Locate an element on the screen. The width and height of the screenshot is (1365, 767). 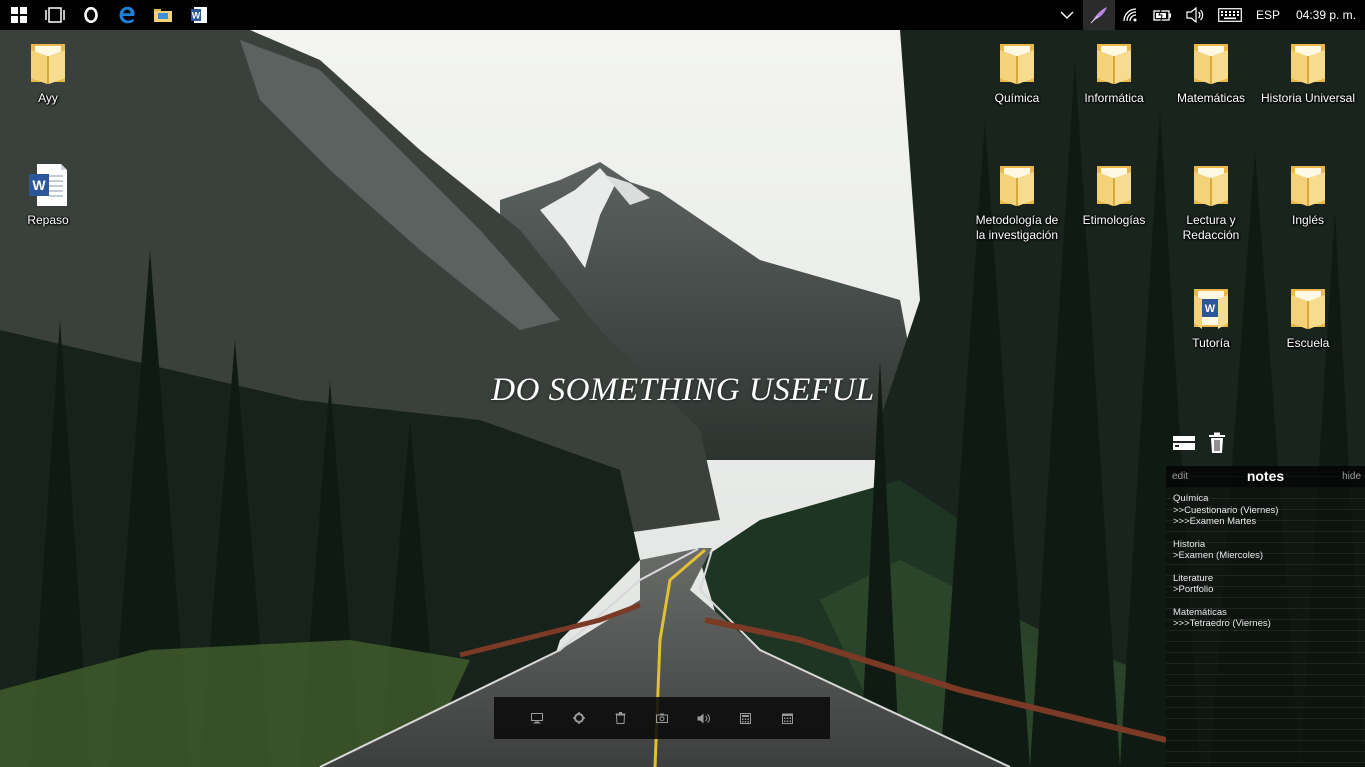
input-language-button: ESP is located at coordinates (1268, 15).